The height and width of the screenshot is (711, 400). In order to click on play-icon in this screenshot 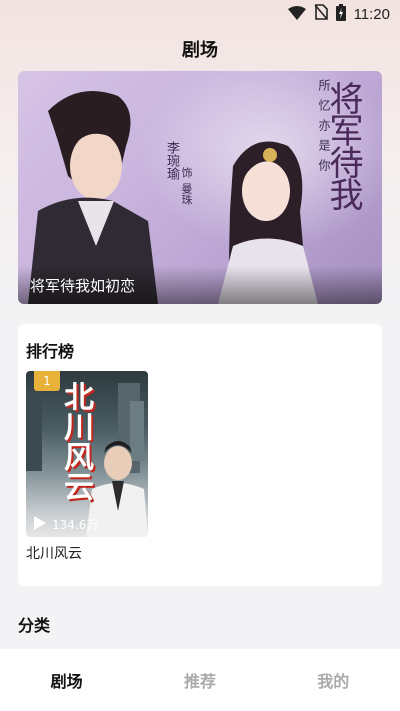, I will do `click(40, 524)`.